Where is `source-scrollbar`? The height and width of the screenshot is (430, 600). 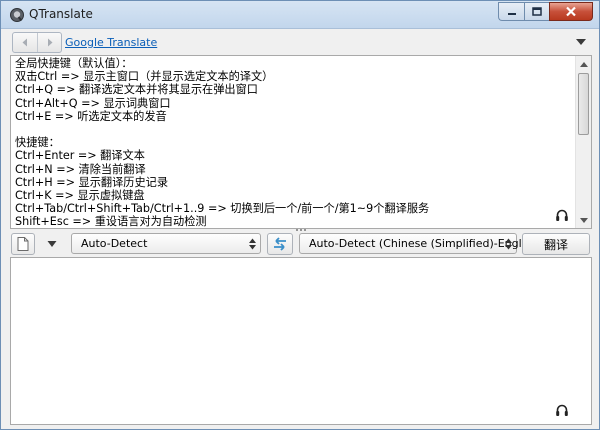 source-scrollbar is located at coordinates (583, 142).